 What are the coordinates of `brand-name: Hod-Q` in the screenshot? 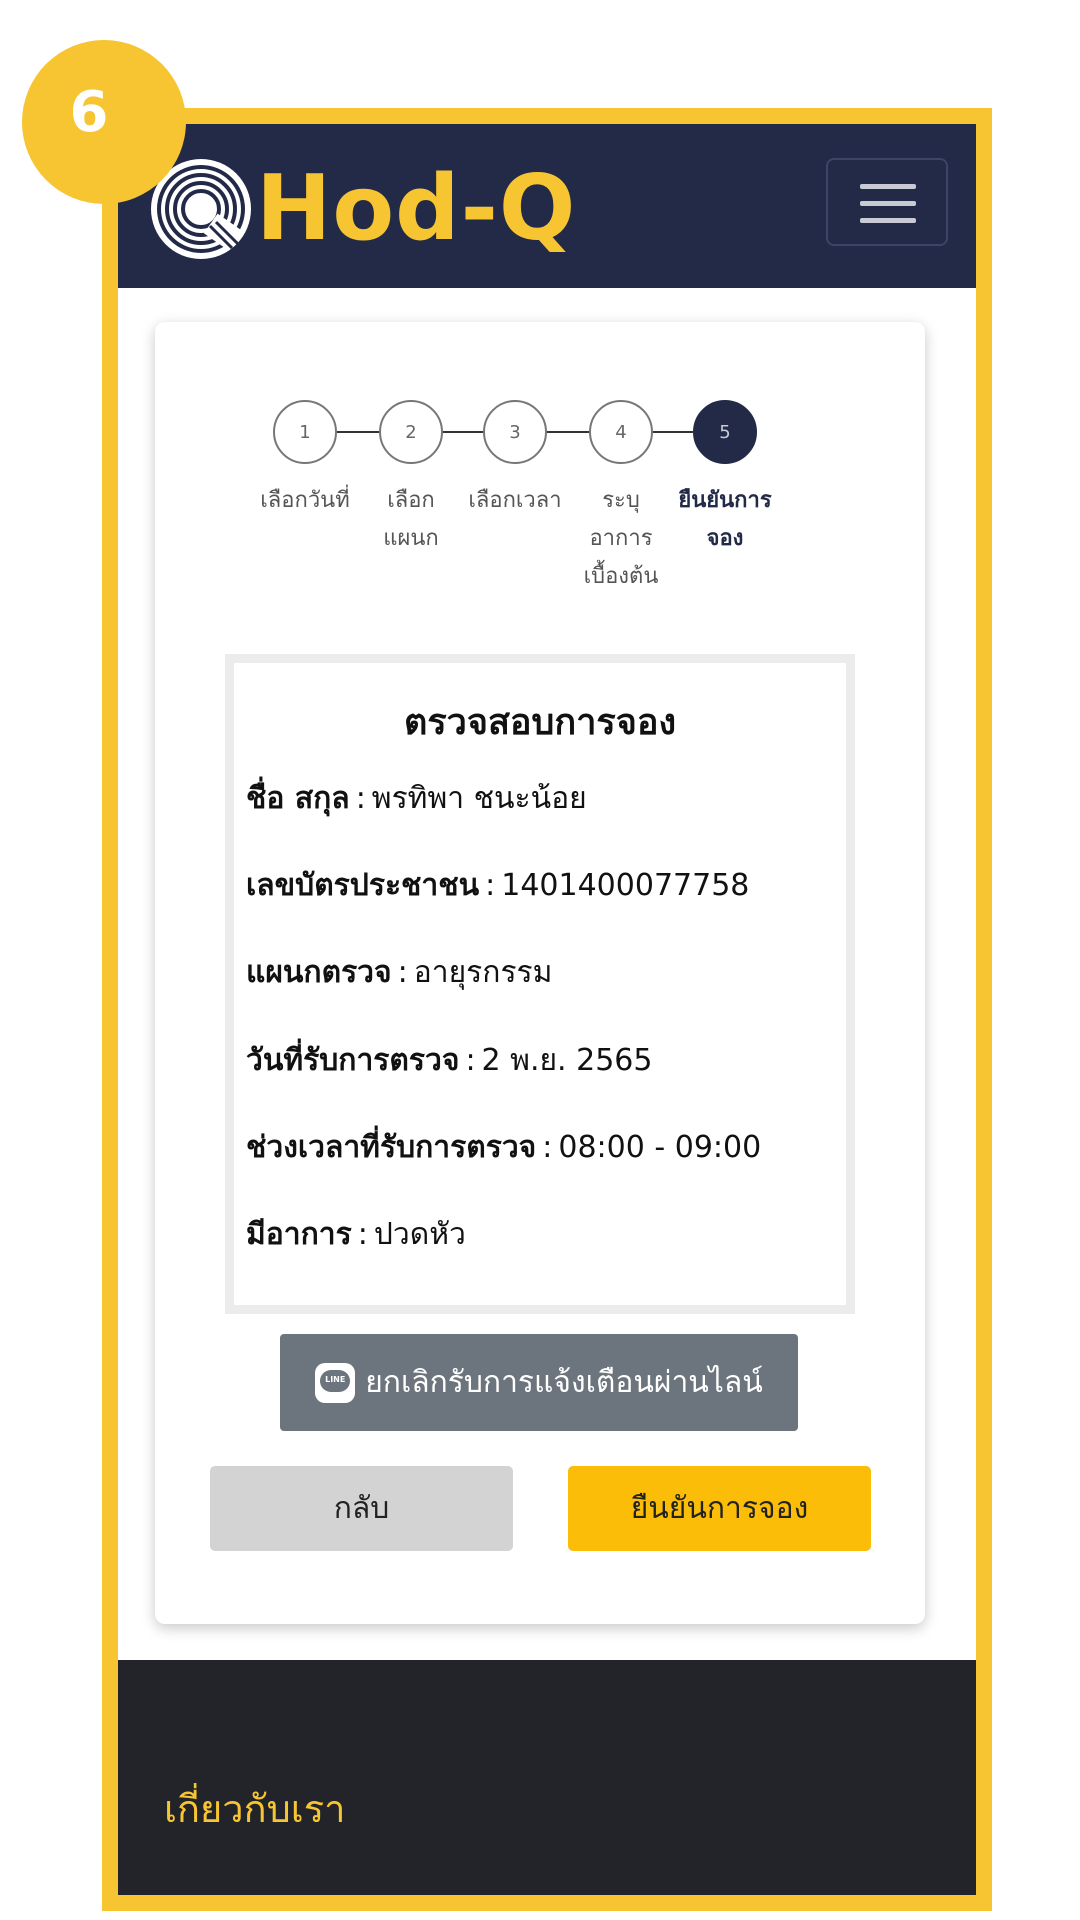 It's located at (416, 208).